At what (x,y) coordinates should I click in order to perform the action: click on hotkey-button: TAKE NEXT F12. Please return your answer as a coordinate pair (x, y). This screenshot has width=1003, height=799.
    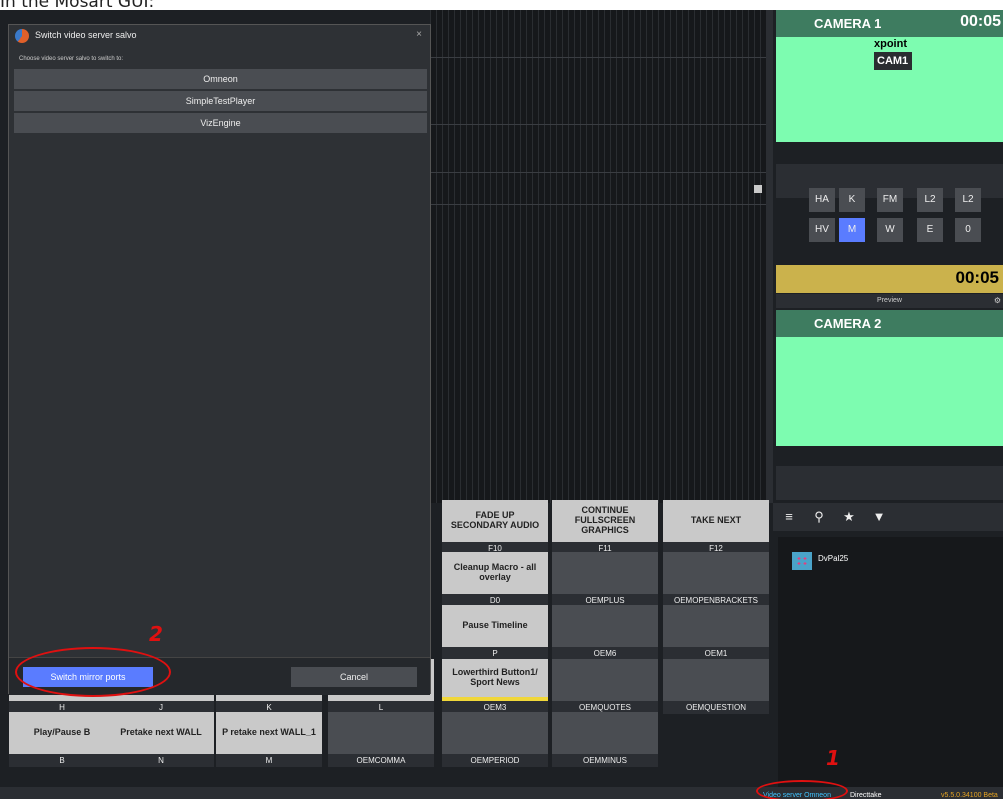
    Looking at the image, I should click on (716, 527).